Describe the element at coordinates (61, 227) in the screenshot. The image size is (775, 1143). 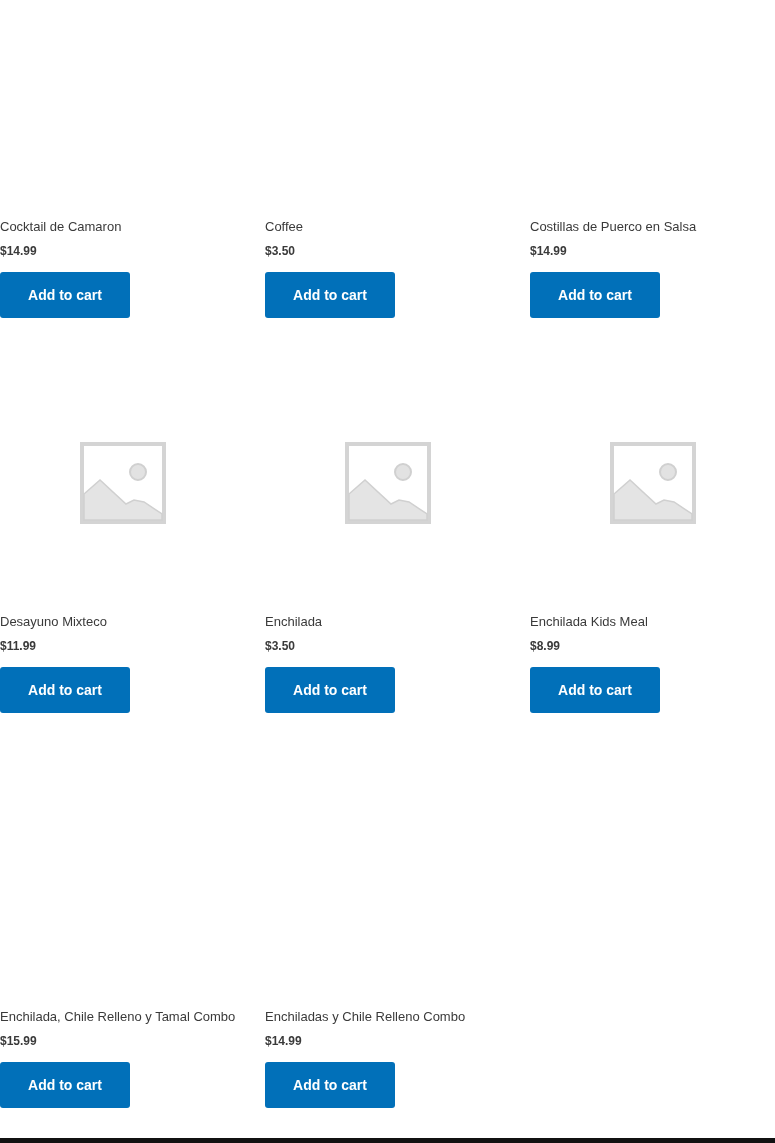
I see `product-name: Cocktail de Camaron` at that location.